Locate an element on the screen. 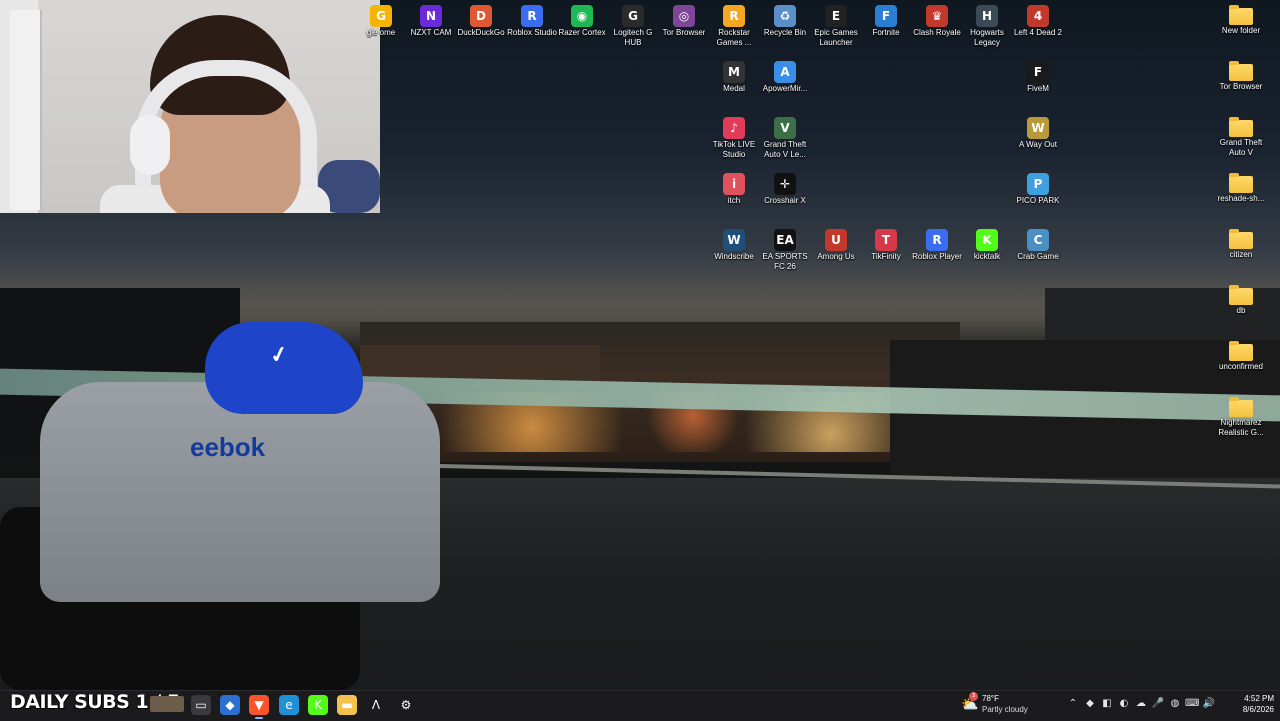 This screenshot has width=1280, height=721. edge-browser-icon: e is located at coordinates (289, 705).